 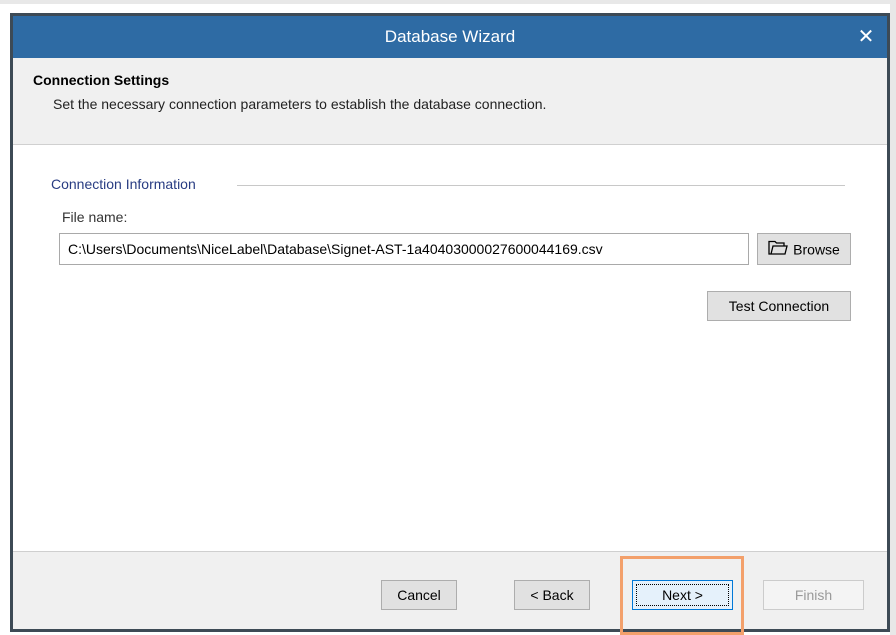 What do you see at coordinates (419, 595) in the screenshot?
I see `cancel-button: Cancel` at bounding box center [419, 595].